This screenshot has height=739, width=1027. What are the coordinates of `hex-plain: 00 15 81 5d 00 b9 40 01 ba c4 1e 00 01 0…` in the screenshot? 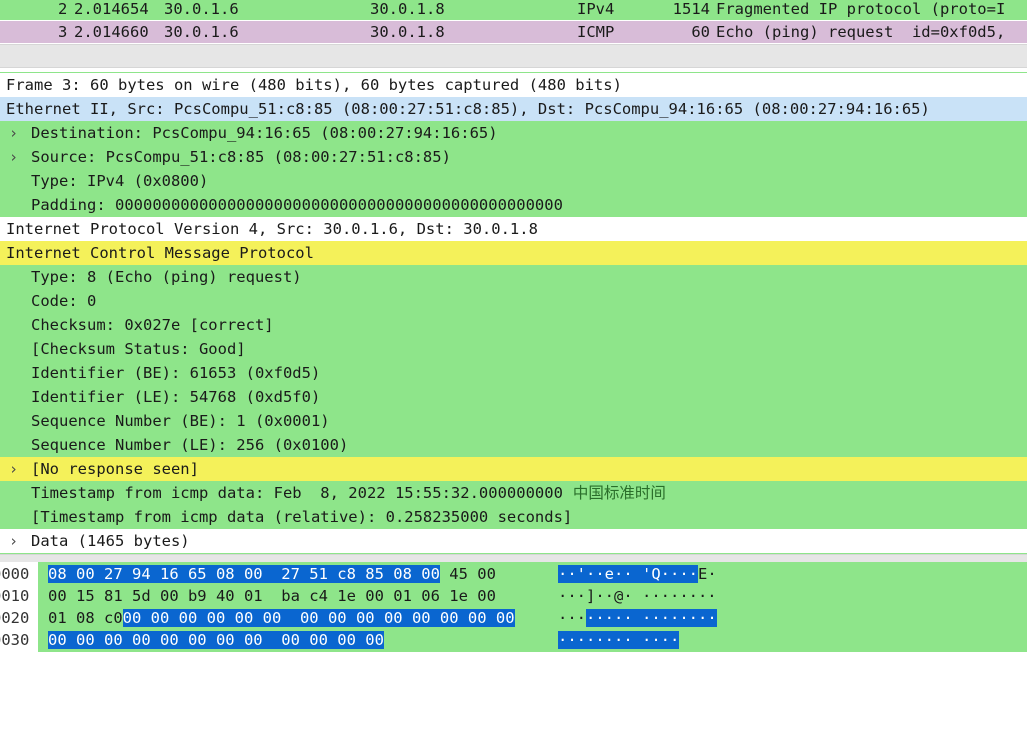 It's located at (272, 596).